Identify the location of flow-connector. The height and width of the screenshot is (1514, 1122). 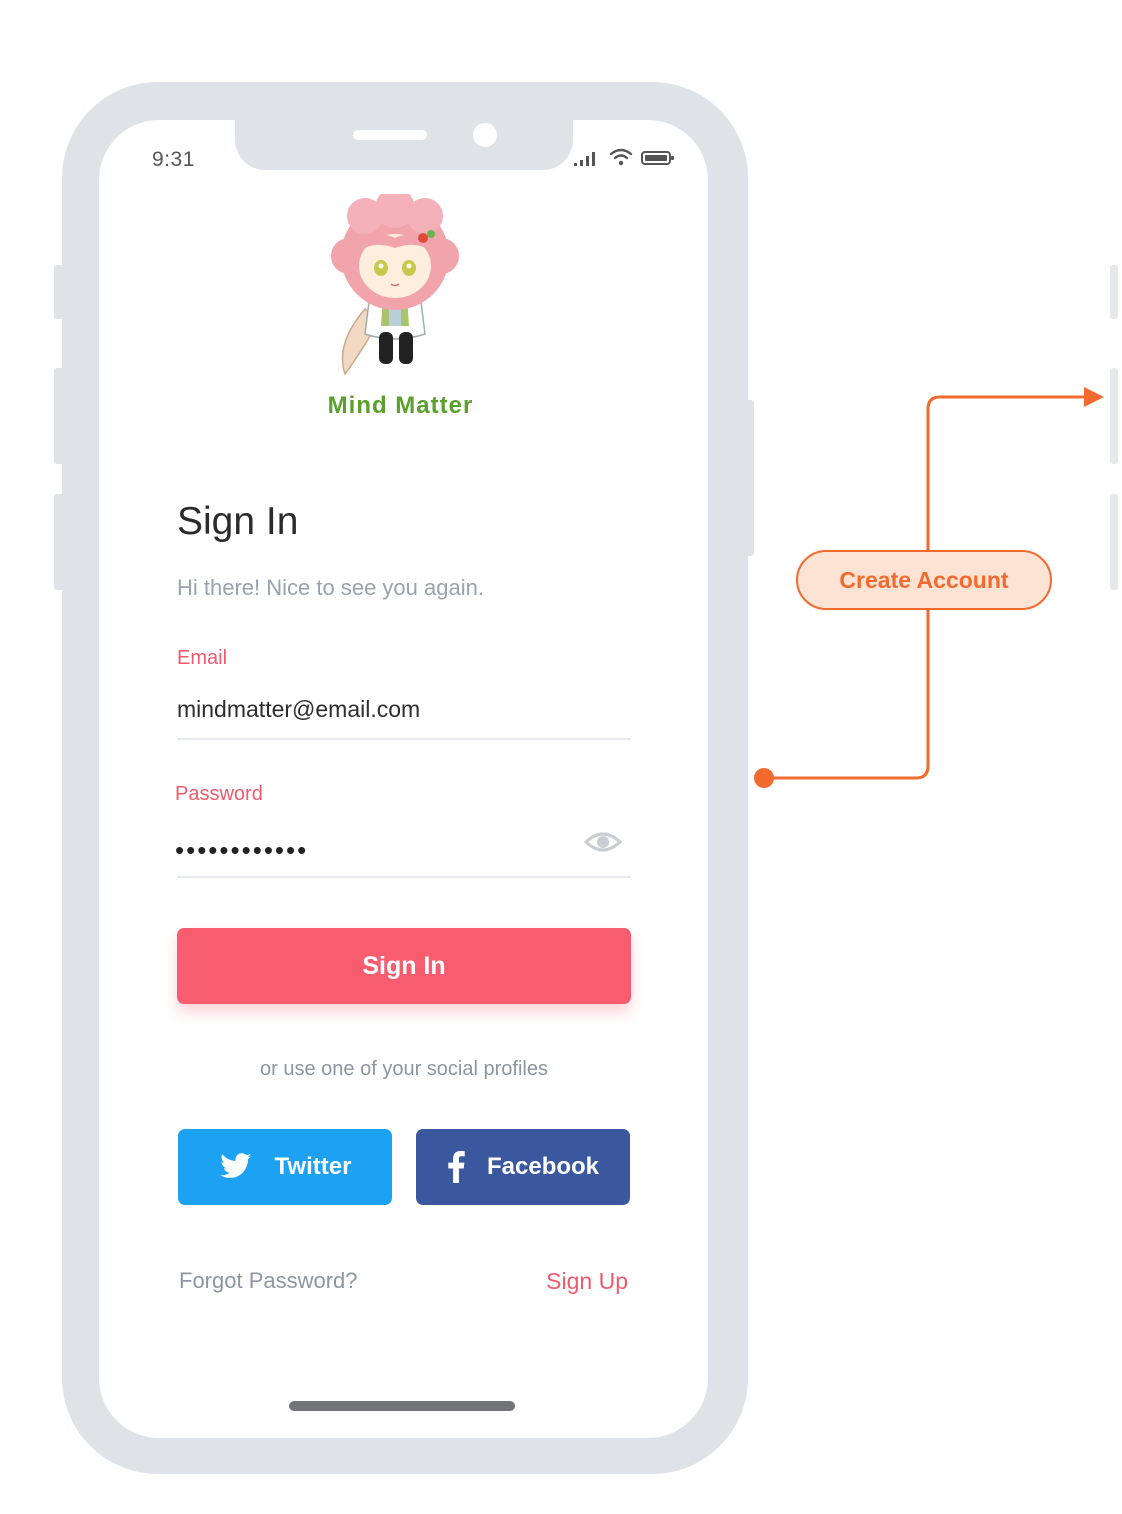
(929, 587).